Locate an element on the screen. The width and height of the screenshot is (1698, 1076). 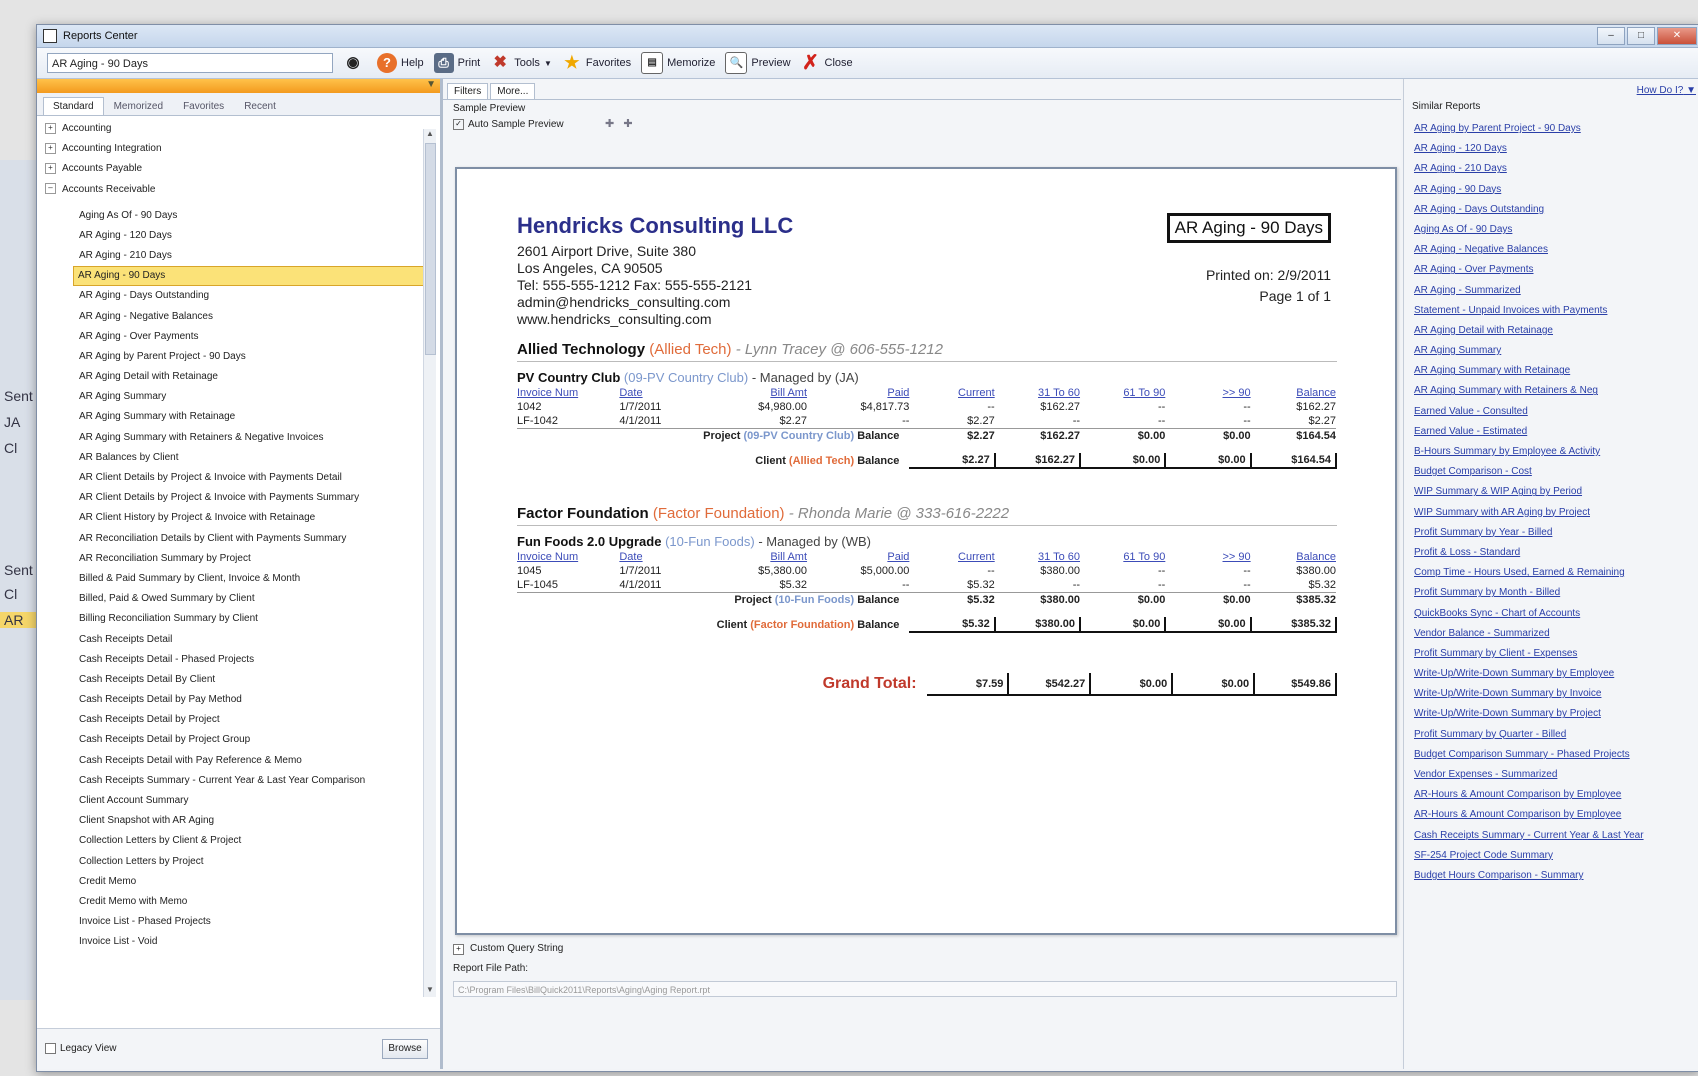
tree-item: AR Aging Summary is located at coordinates (237, 397).